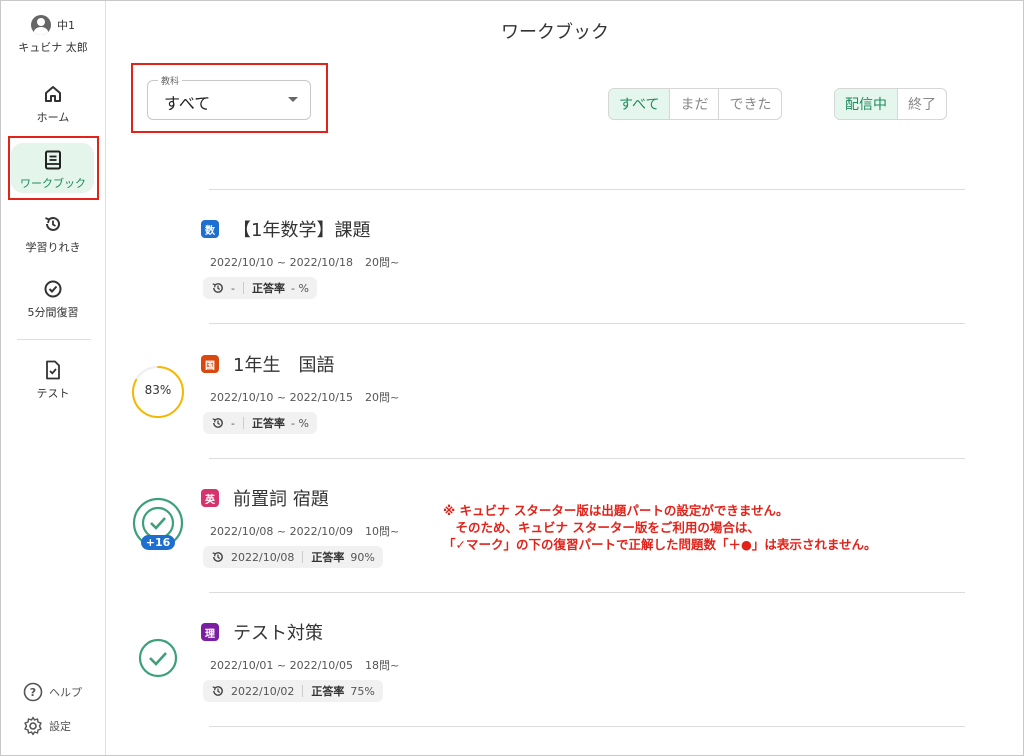 The image size is (1024, 756). Describe the element at coordinates (282, 397) in the screenshot. I see `workbook-period: 2022/10/10 ~ 2022/10/15` at that location.